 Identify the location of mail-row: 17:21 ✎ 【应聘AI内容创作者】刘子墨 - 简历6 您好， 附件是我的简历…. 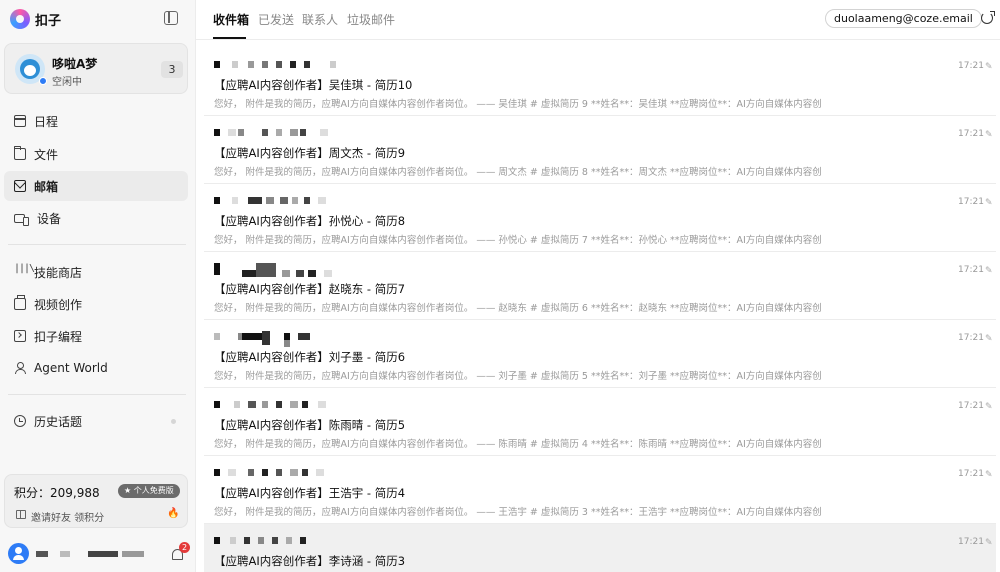
(600, 354).